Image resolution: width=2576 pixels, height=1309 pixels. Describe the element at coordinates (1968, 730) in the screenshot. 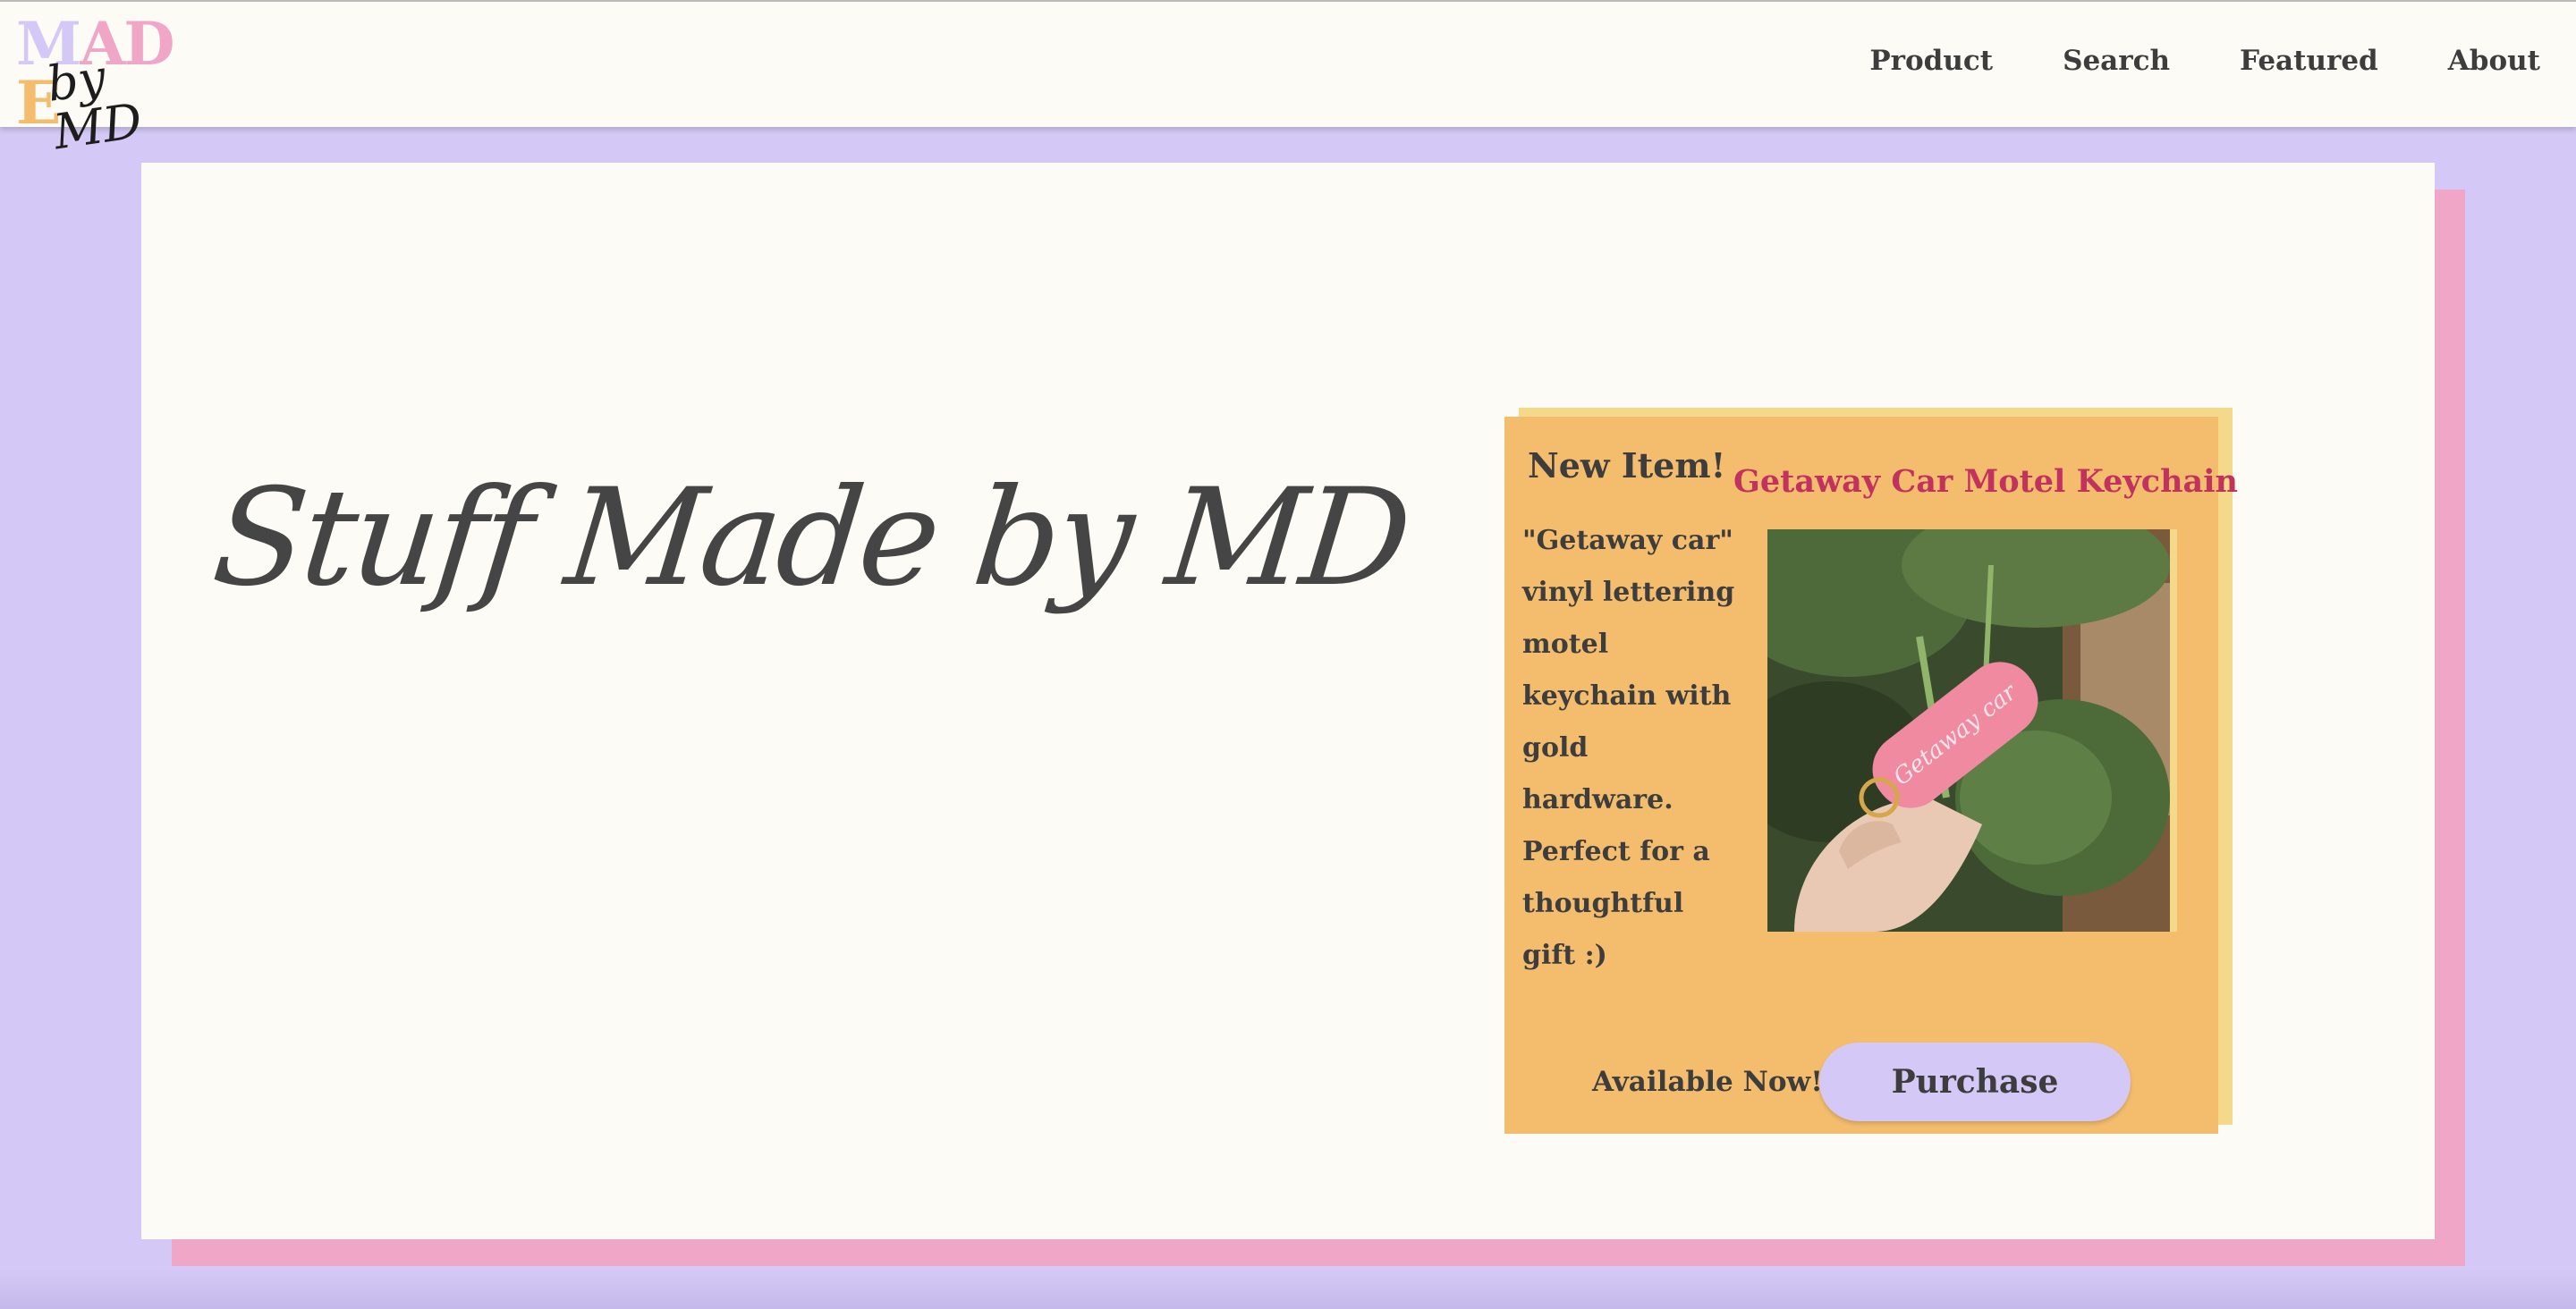

I see `product-photo: Getaway car` at that location.